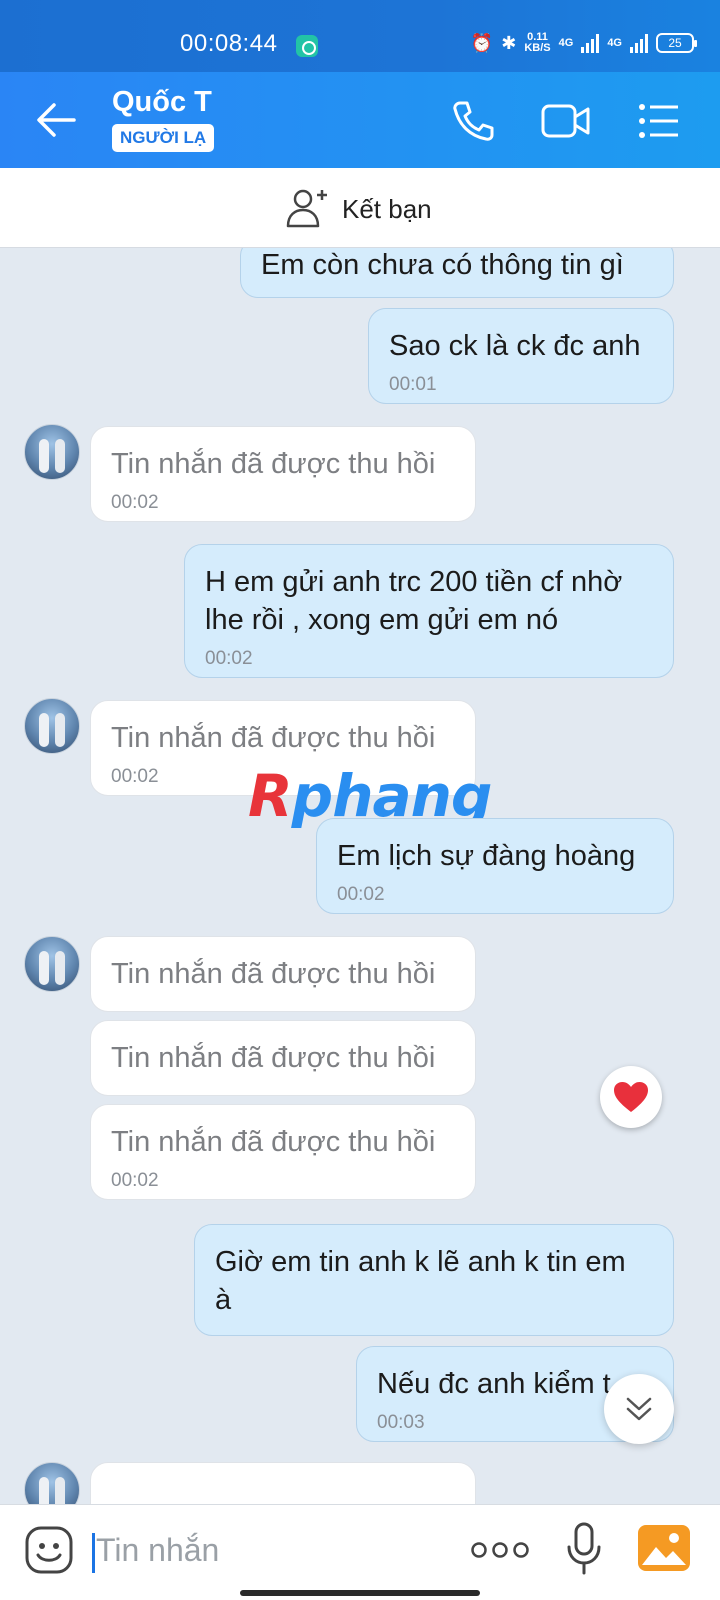 The image size is (720, 1600). What do you see at coordinates (566, 121) in the screenshot?
I see `video-call-icon` at bounding box center [566, 121].